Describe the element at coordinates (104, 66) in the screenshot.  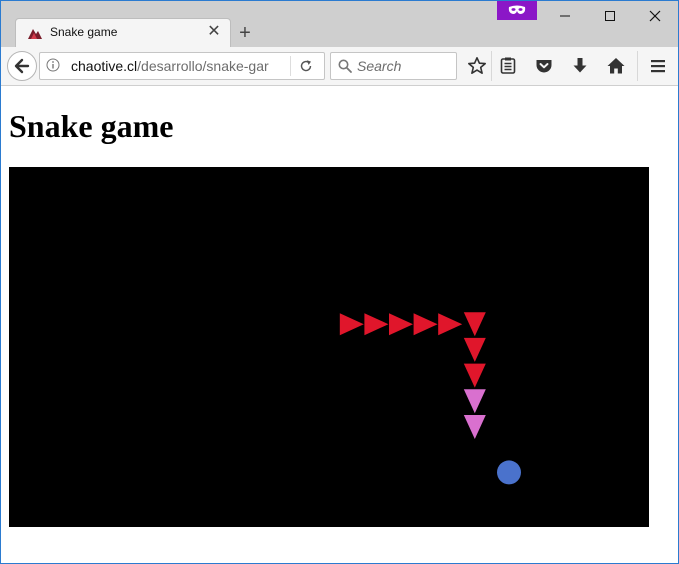
I see `url-host: chaotive.cl` at that location.